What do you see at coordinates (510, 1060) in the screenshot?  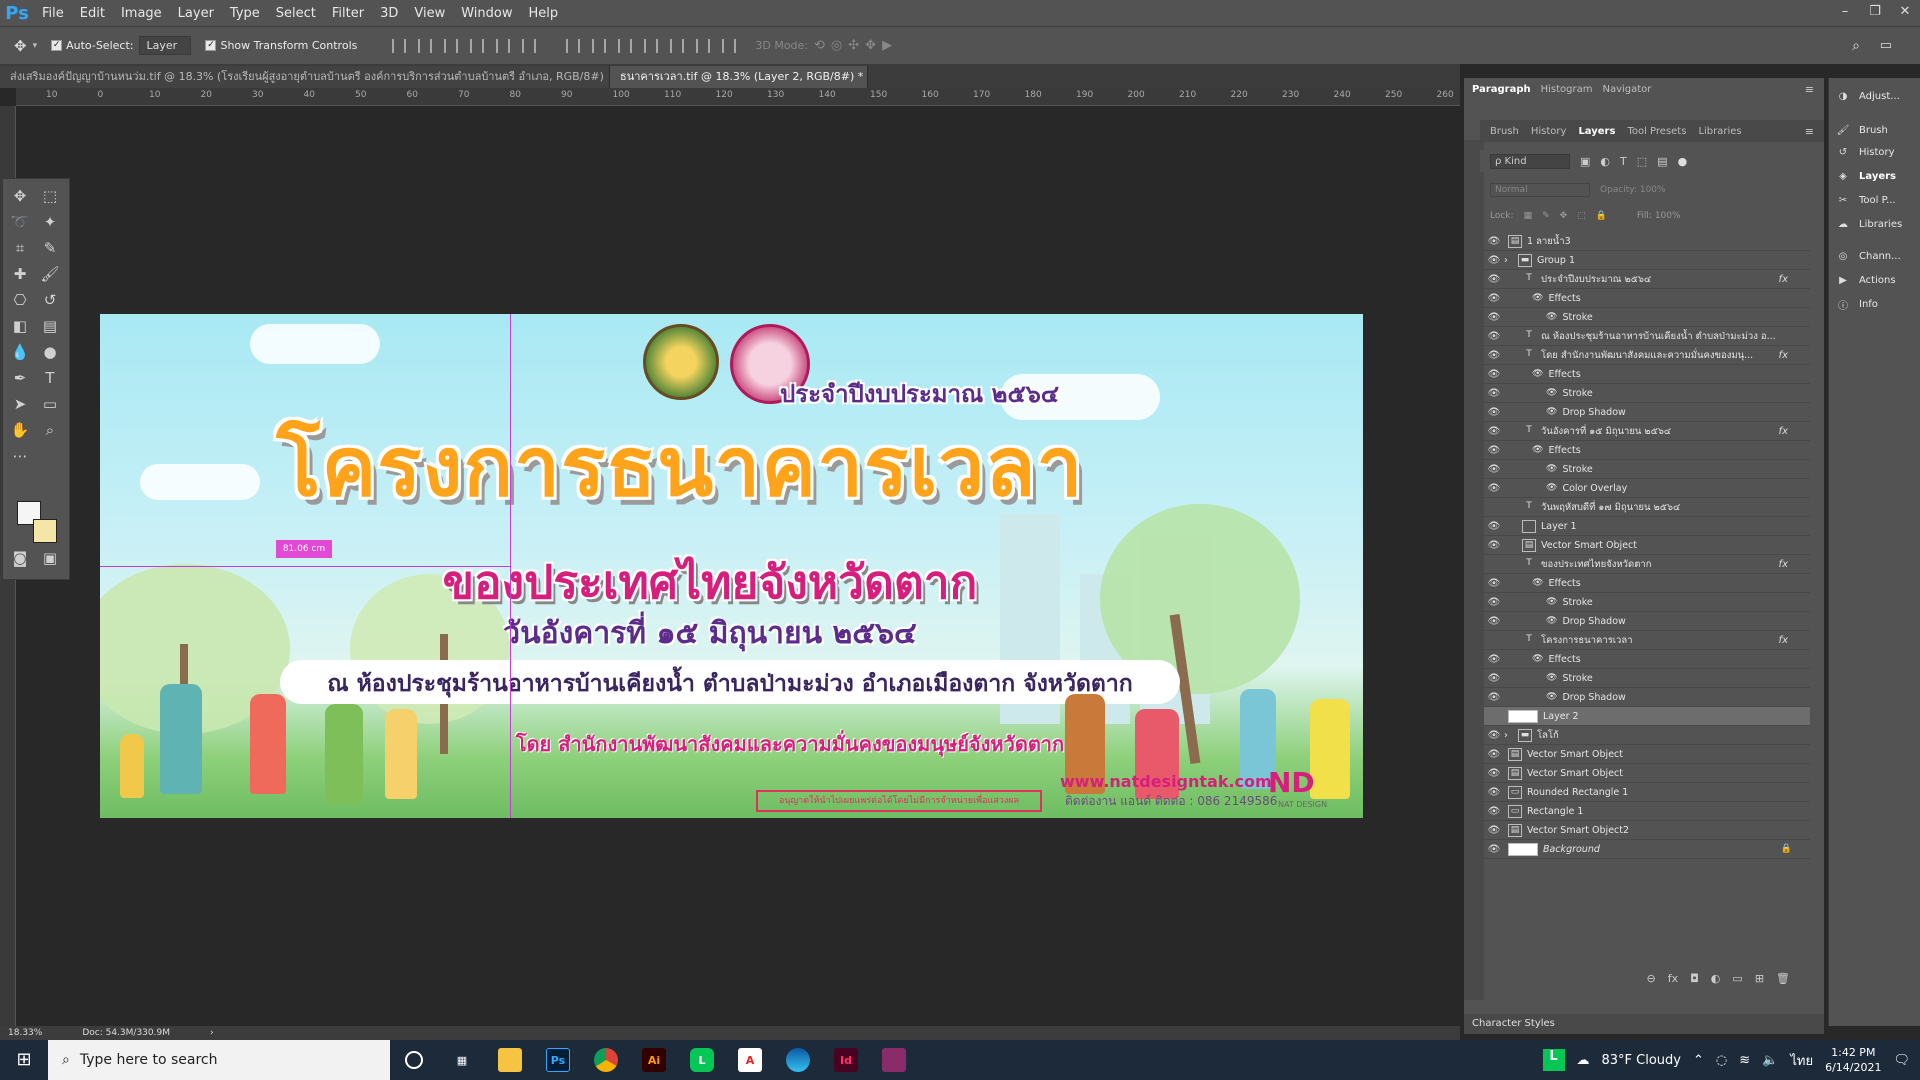 I see `file-explorer-icon` at bounding box center [510, 1060].